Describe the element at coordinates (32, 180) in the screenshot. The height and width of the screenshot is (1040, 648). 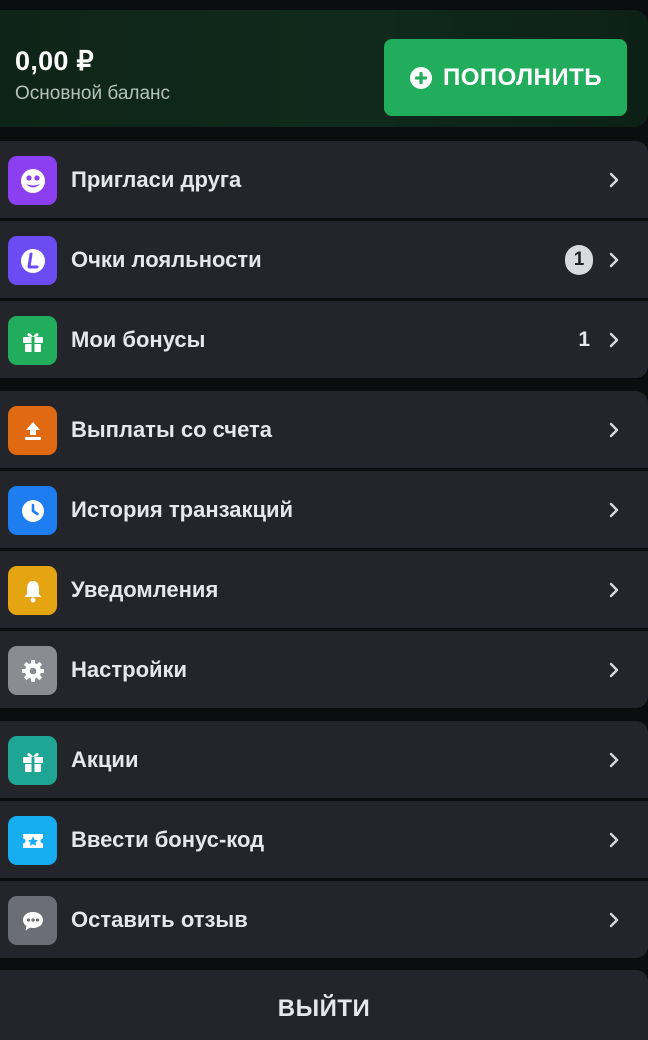
I see `invite-friend-icon` at that location.